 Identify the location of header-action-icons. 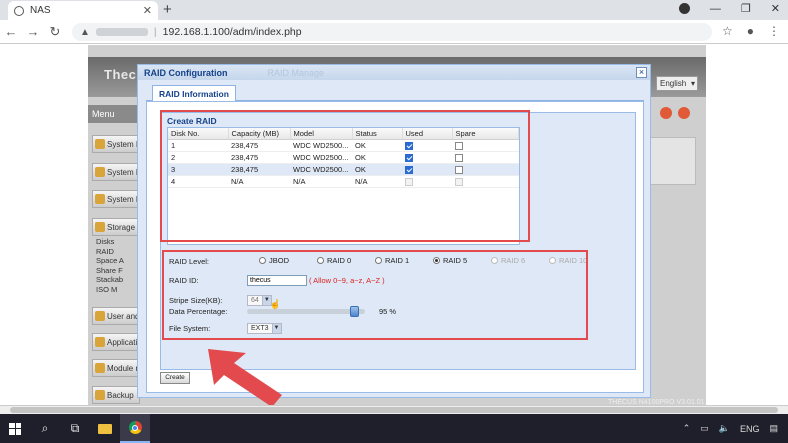
(675, 113).